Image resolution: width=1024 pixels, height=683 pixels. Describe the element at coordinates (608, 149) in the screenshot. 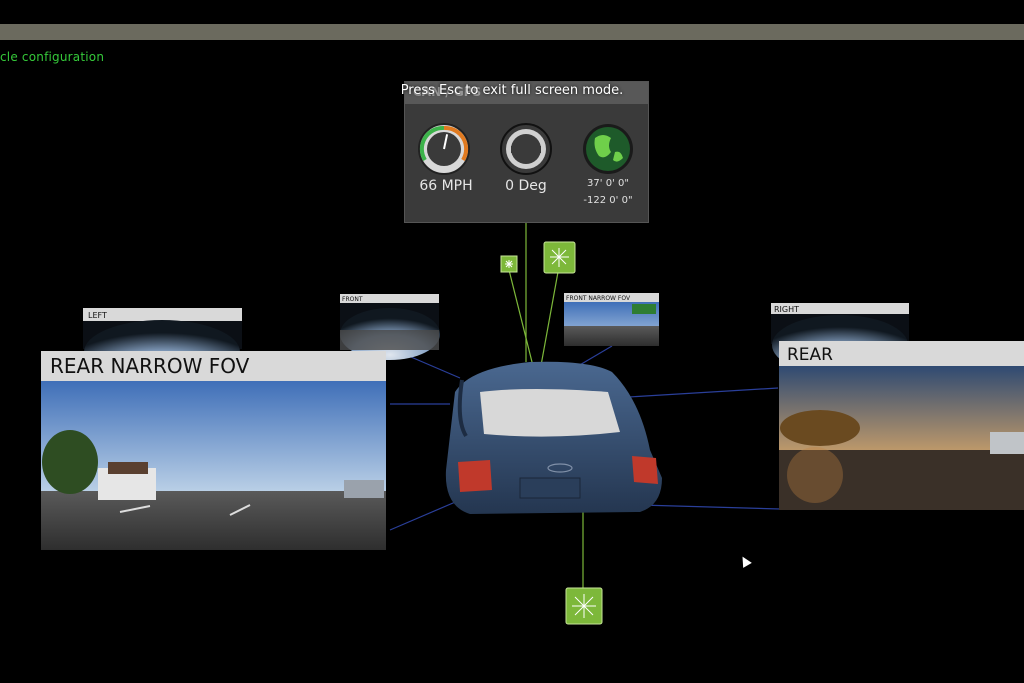

I see `globe-icon` at that location.